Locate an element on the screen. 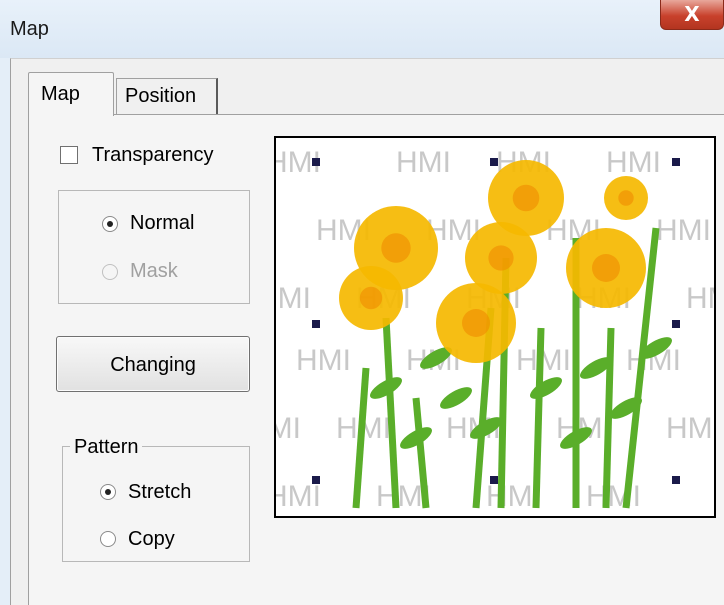 This screenshot has height=605, width=724. changing-button: Changing is located at coordinates (153, 364).